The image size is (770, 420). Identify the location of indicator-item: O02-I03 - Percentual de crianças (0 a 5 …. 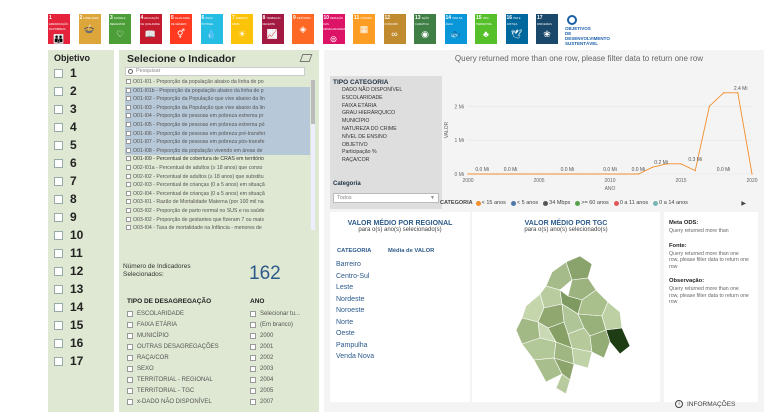
(217, 185).